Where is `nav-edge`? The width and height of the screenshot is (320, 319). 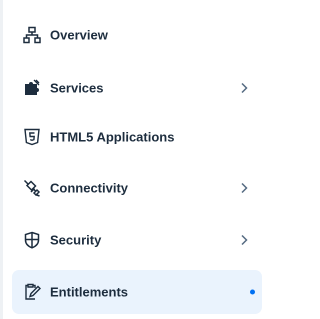 nav-edge is located at coordinates (1, 159).